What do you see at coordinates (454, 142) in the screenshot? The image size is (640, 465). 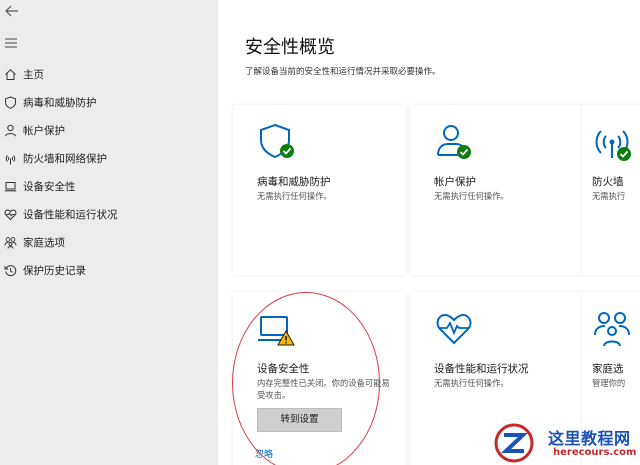 I see `person-check-icon` at bounding box center [454, 142].